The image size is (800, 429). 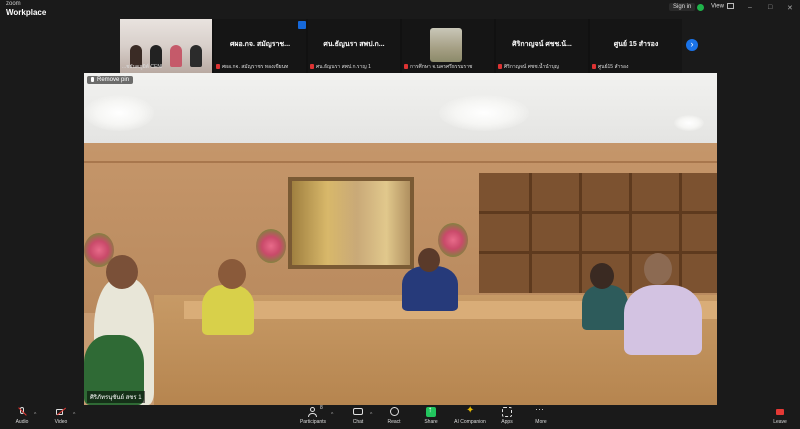 I want to click on more-button: More, so click(x=541, y=414).